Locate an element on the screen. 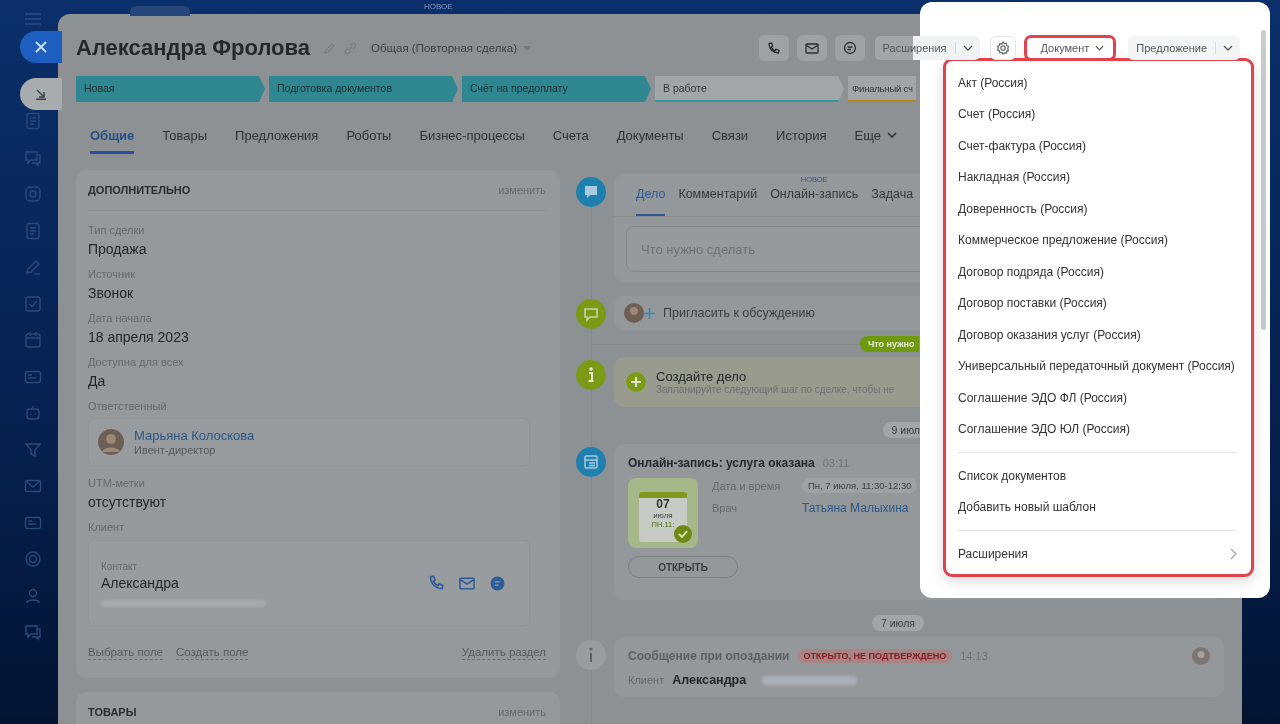 The image size is (1280, 724). menu-item-label: Акт (Россия) is located at coordinates (993, 82).